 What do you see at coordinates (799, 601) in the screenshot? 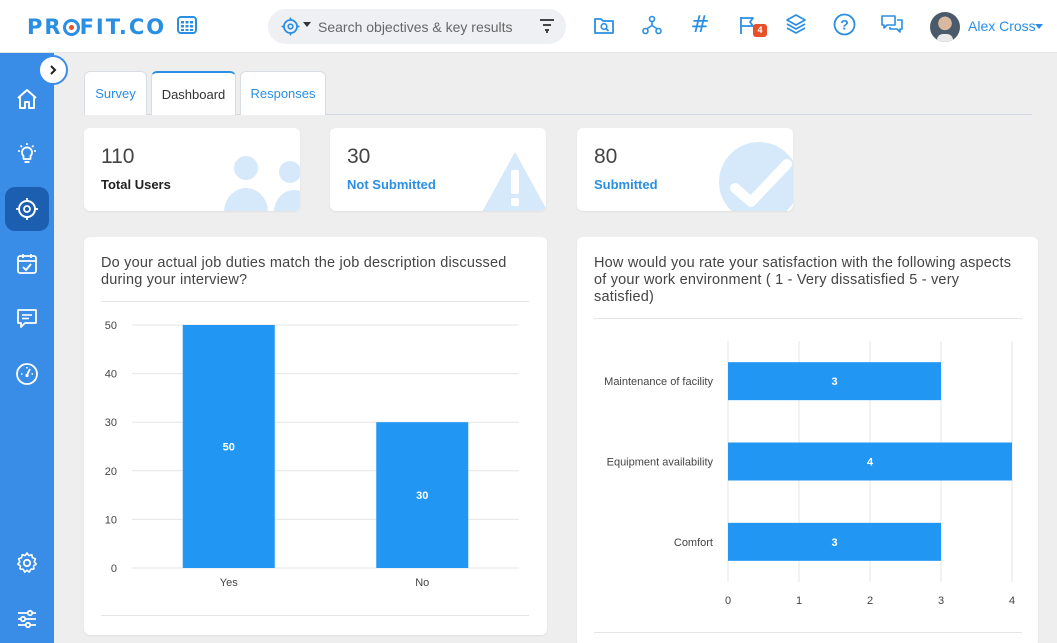
I see `x-tick-label: 1` at bounding box center [799, 601].